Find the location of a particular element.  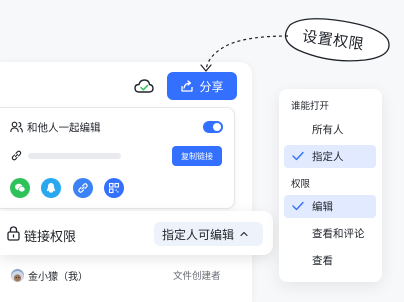

menu-item-label: 所有人 is located at coordinates (328, 130).